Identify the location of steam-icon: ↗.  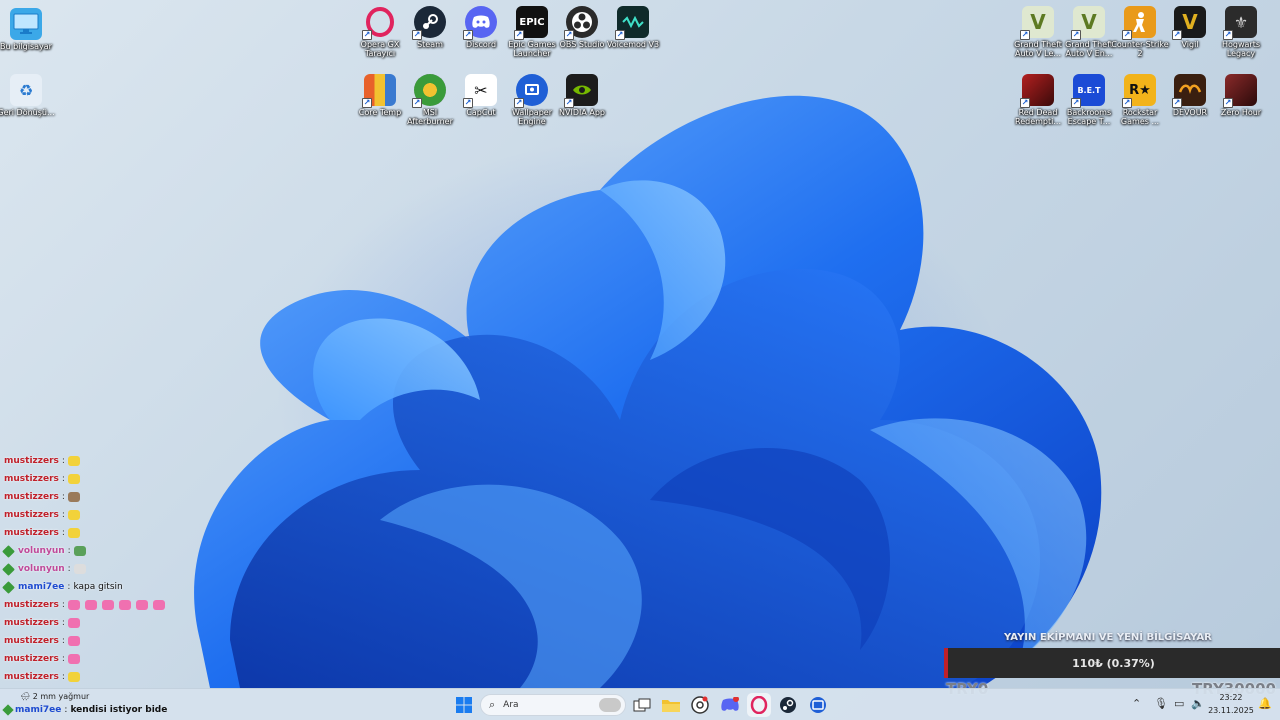
(429, 23).